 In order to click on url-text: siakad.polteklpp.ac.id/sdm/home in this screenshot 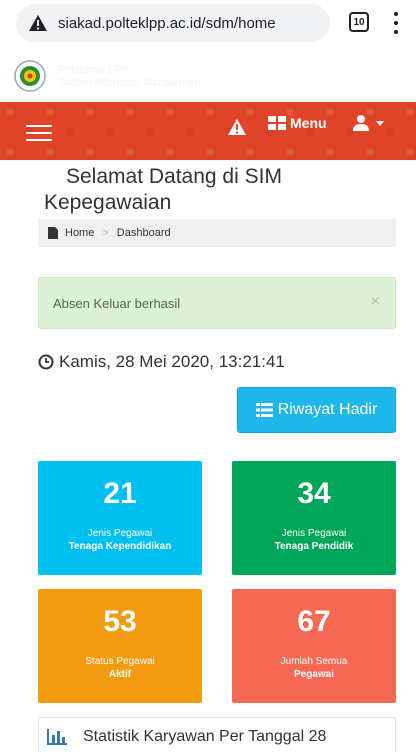, I will do `click(167, 23)`.